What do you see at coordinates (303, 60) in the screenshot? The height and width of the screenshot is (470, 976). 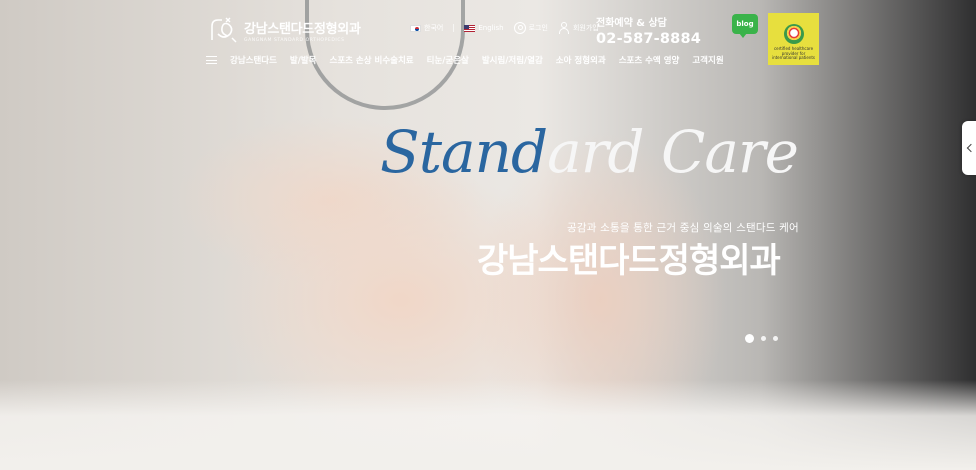 I see `nav-item-foot-ankle: 발/발목` at bounding box center [303, 60].